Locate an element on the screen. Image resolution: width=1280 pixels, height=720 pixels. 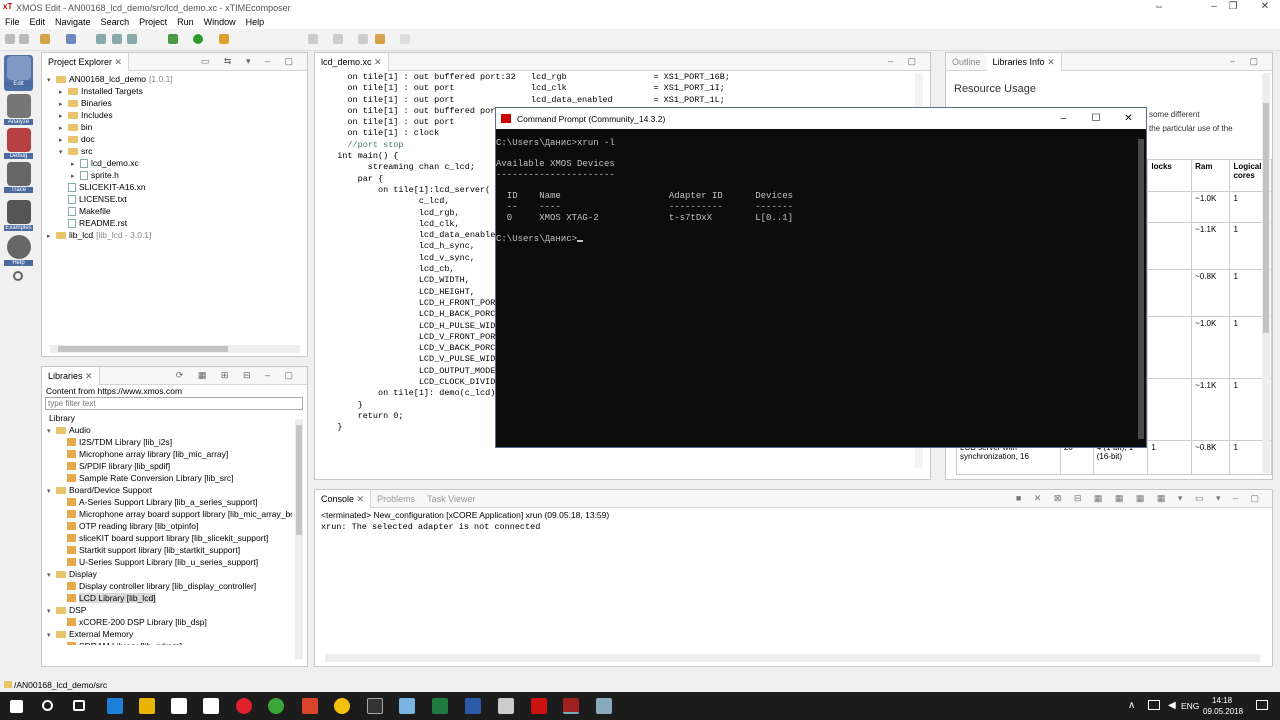
library-item: S/PDIF library [lib_spdif] is located at coordinates (169, 466).